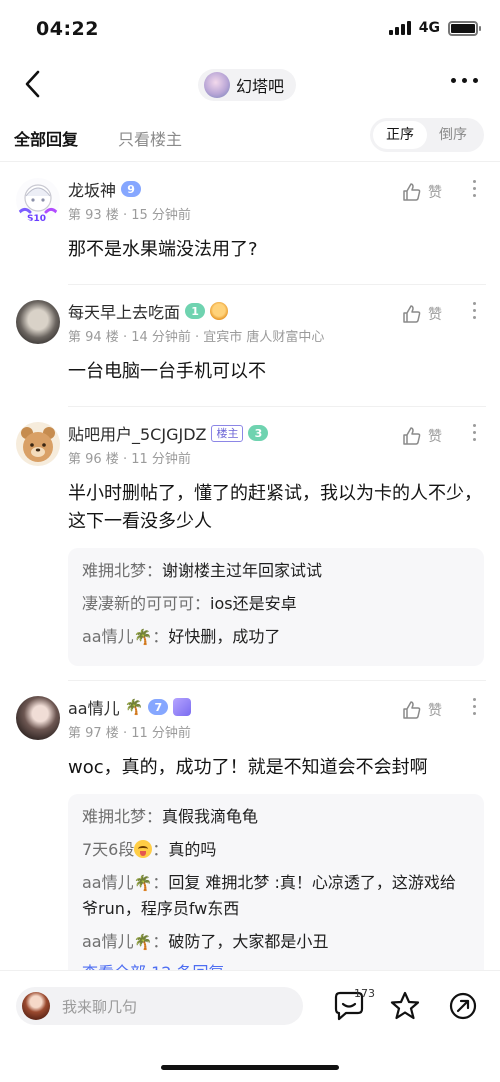 The width and height of the screenshot is (500, 1082). Describe the element at coordinates (34, 84) in the screenshot. I see `back-arrow-icon` at that location.